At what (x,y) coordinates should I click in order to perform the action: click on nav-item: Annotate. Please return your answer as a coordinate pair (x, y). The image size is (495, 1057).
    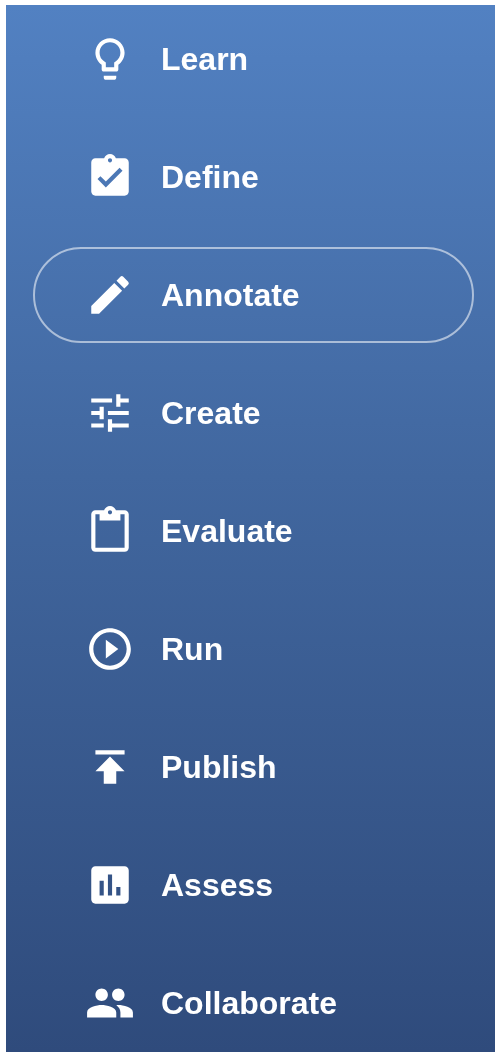
    Looking at the image, I should click on (253, 295).